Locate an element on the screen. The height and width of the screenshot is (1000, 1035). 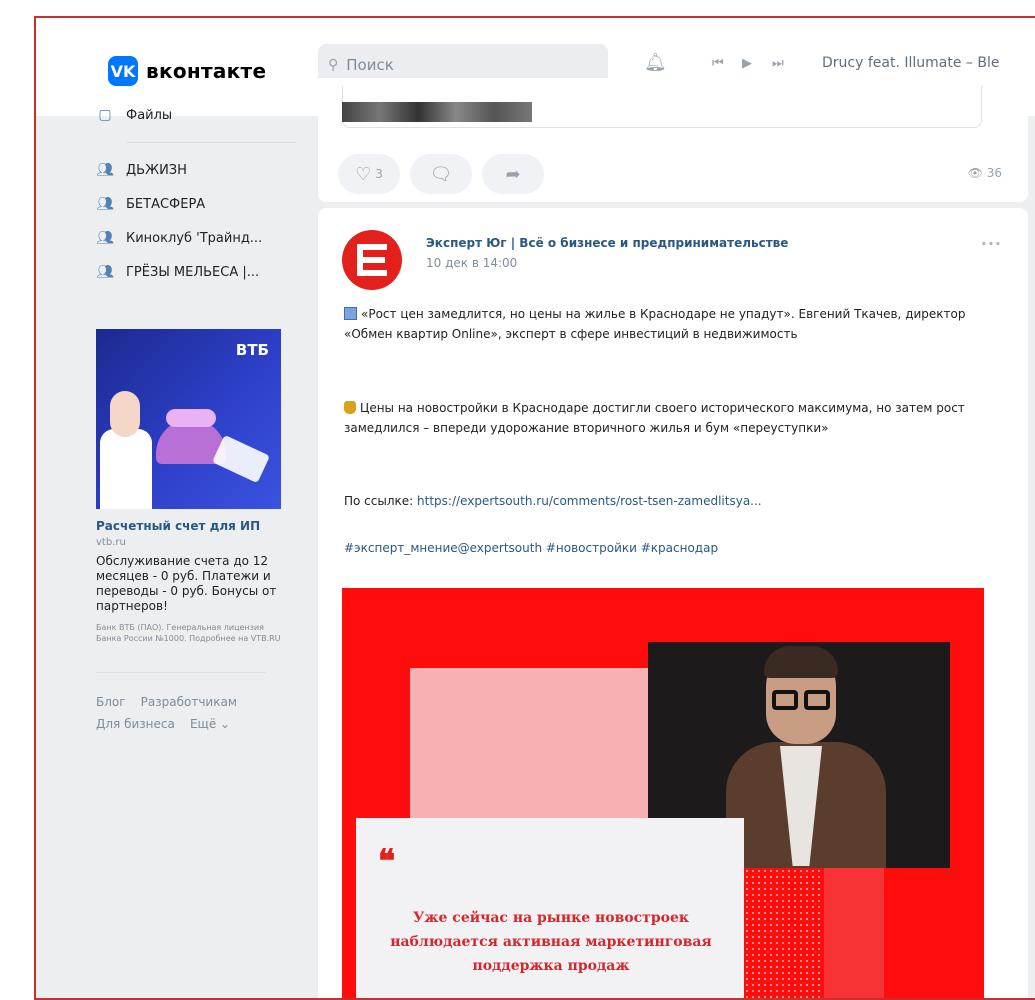
vk-logo: VK вконтакте is located at coordinates (187, 71).